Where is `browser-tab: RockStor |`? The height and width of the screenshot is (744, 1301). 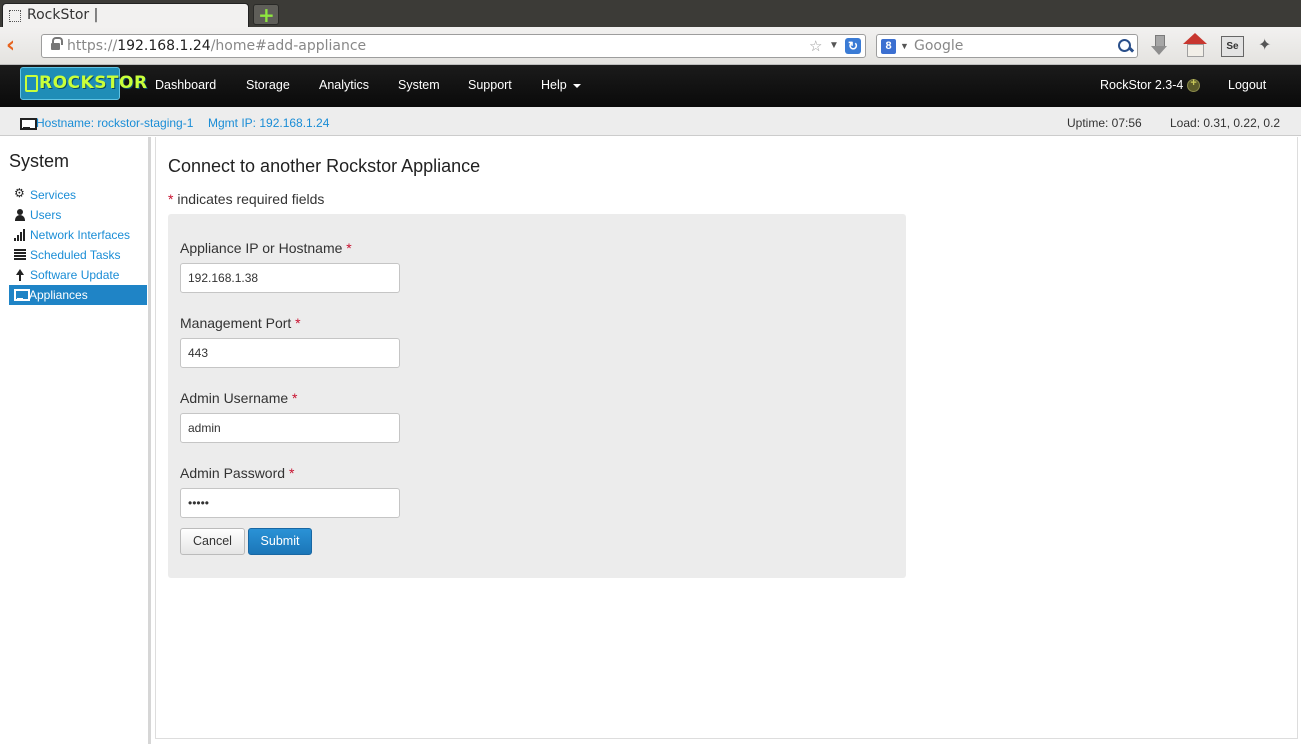 browser-tab: RockStor | is located at coordinates (125, 15).